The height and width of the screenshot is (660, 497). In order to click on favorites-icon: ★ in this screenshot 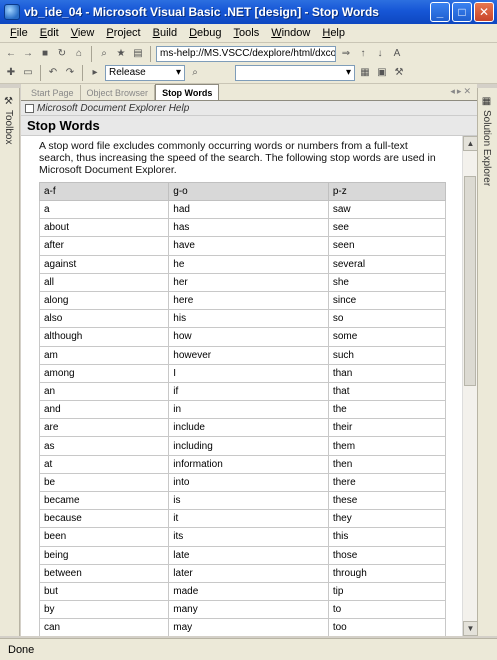, I will do `click(121, 54)`.